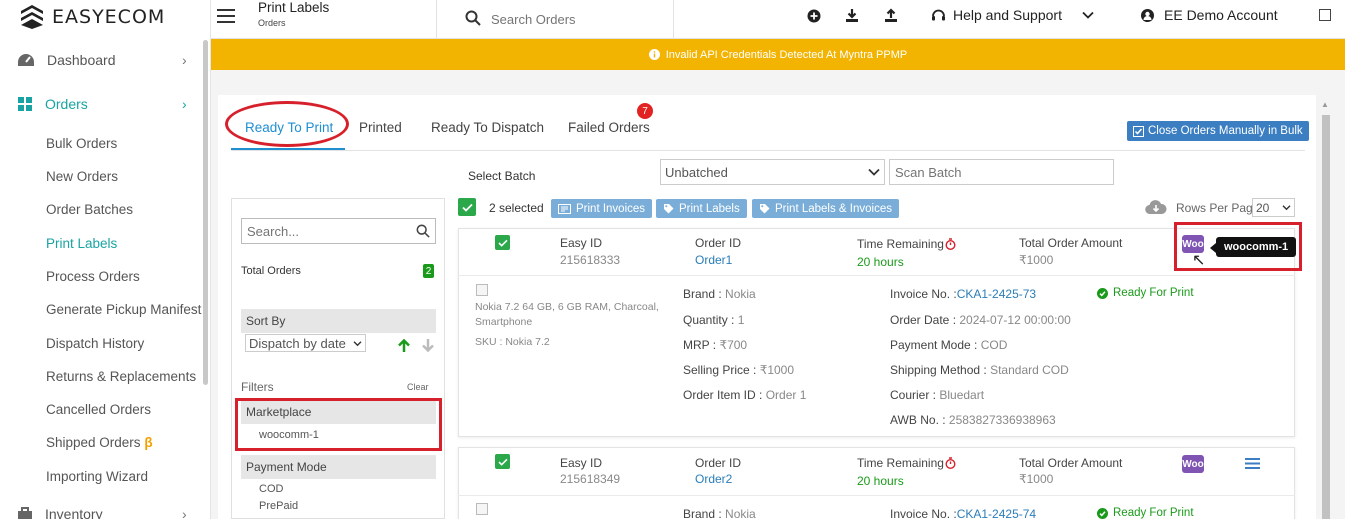  I want to click on print-labels-invoices-button: Print Labels & Invoices, so click(825, 208).